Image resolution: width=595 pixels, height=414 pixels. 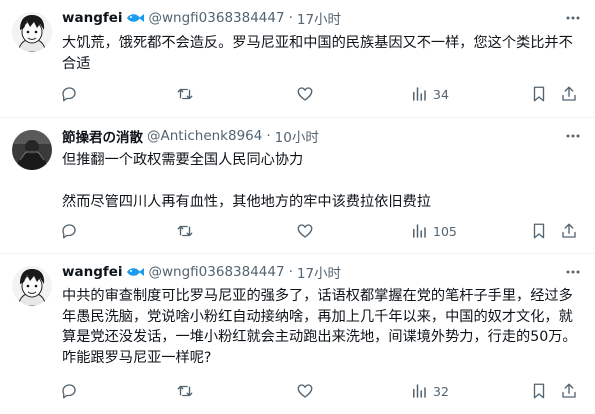 What do you see at coordinates (441, 94) in the screenshot?
I see `views-count: 34` at bounding box center [441, 94].